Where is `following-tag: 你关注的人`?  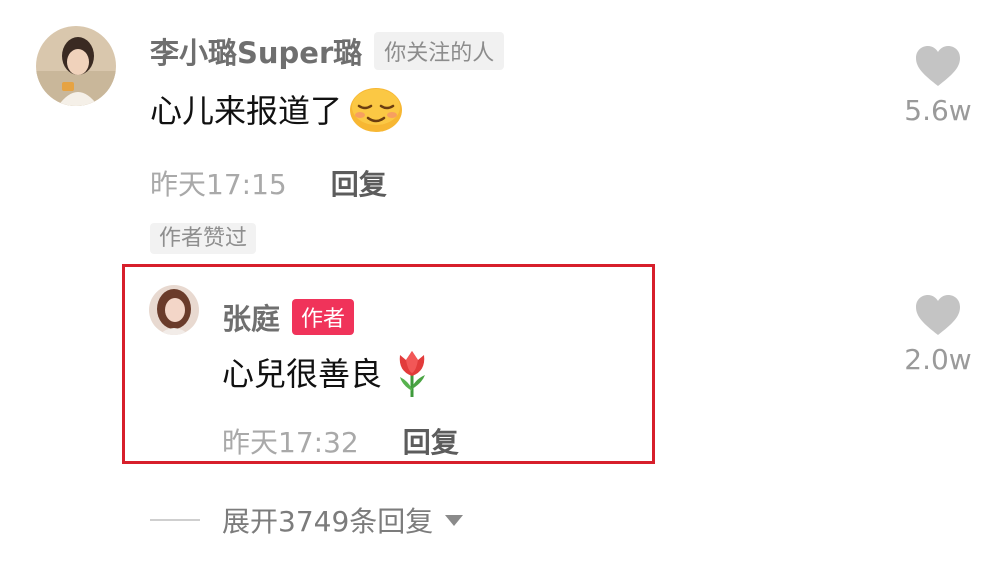 following-tag: 你关注的人 is located at coordinates (439, 51).